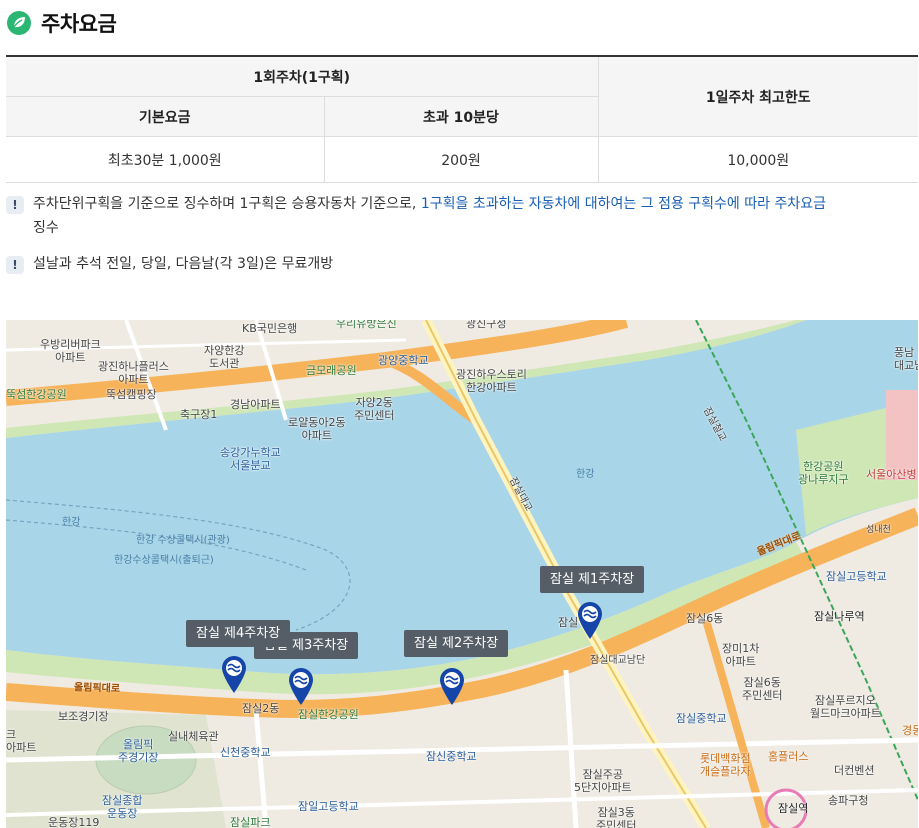 The image size is (919, 828). I want to click on map-label: 로얄동아2동 아파트, so click(317, 429).